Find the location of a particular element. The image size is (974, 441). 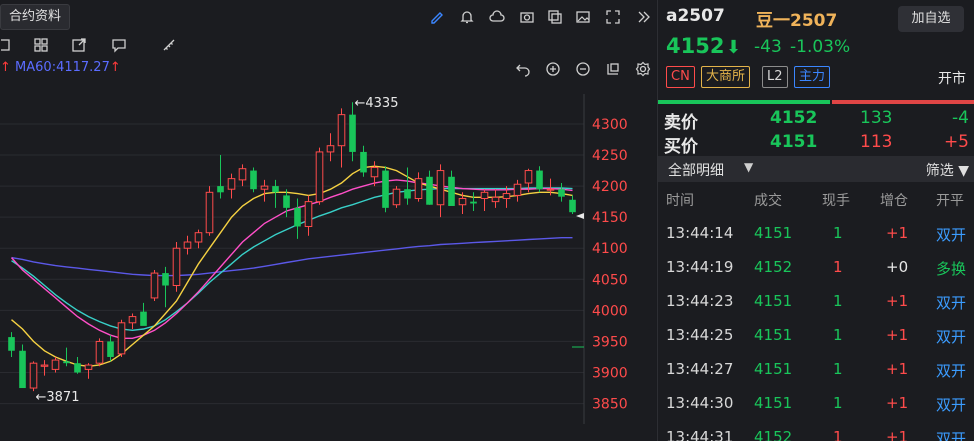

add-watchlist-button: 加自选 is located at coordinates (931, 19).